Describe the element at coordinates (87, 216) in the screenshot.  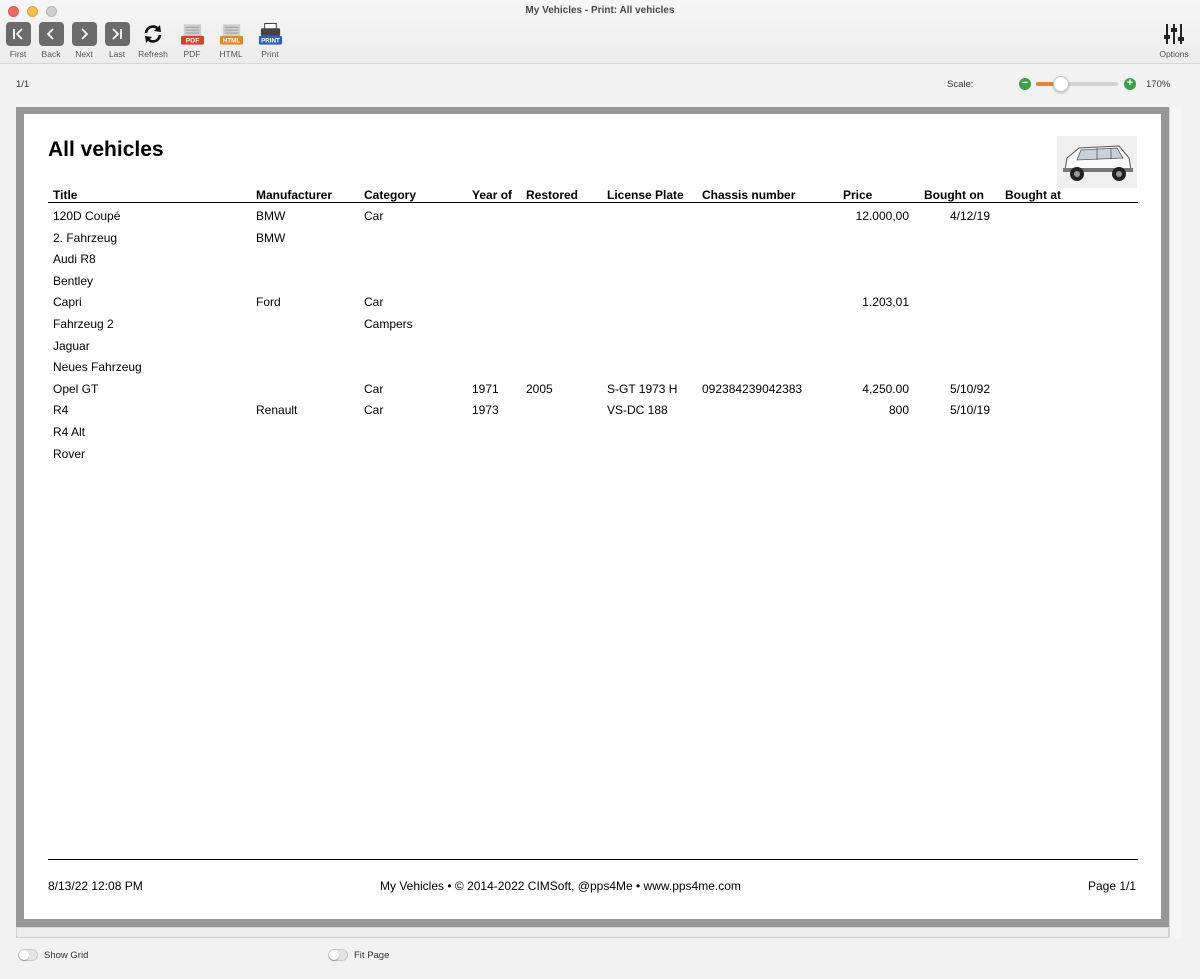
I see `table-cell: 120D Coupé` at that location.